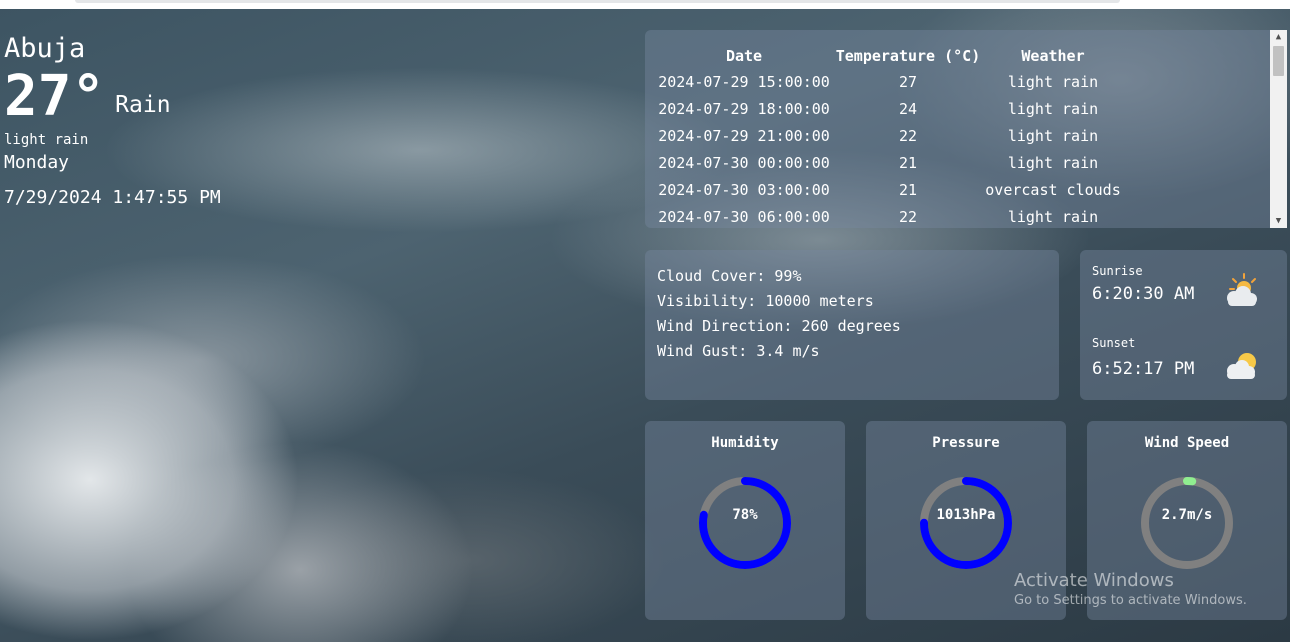 This screenshot has width=1290, height=642. I want to click on weather-condition: Rain, so click(143, 105).